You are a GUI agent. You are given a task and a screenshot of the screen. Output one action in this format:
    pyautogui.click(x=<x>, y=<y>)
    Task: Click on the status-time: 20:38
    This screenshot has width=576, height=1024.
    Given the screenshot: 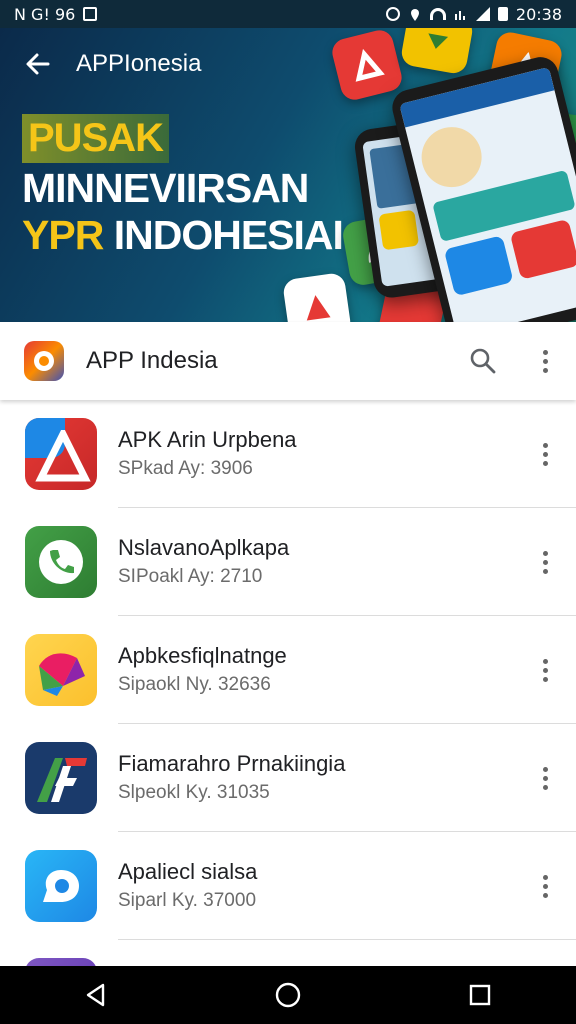 What is the action you would take?
    pyautogui.click(x=538, y=14)
    